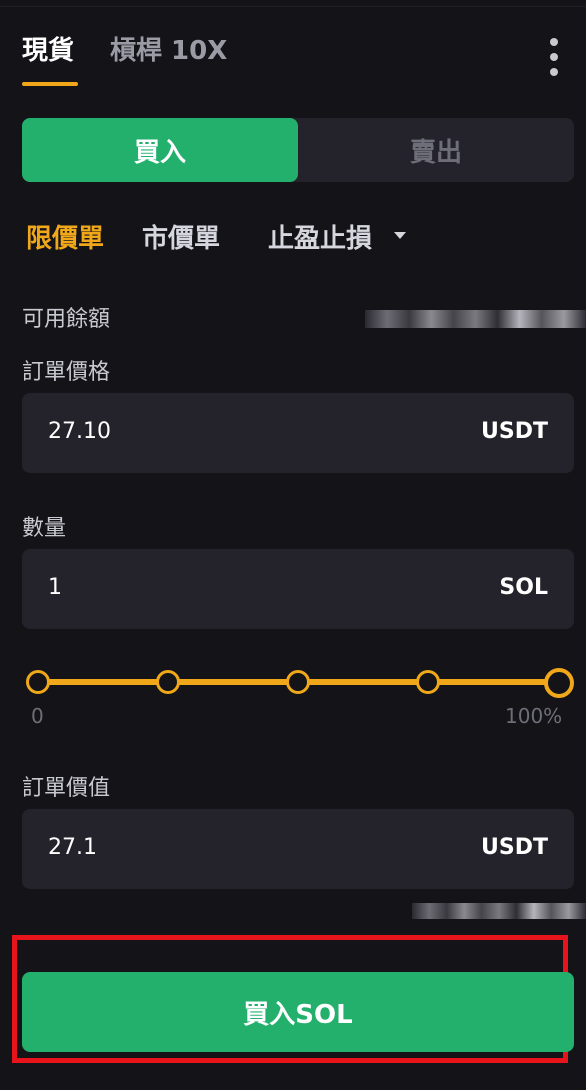  Describe the element at coordinates (554, 58) in the screenshot. I see `more-vertical-icon` at that location.